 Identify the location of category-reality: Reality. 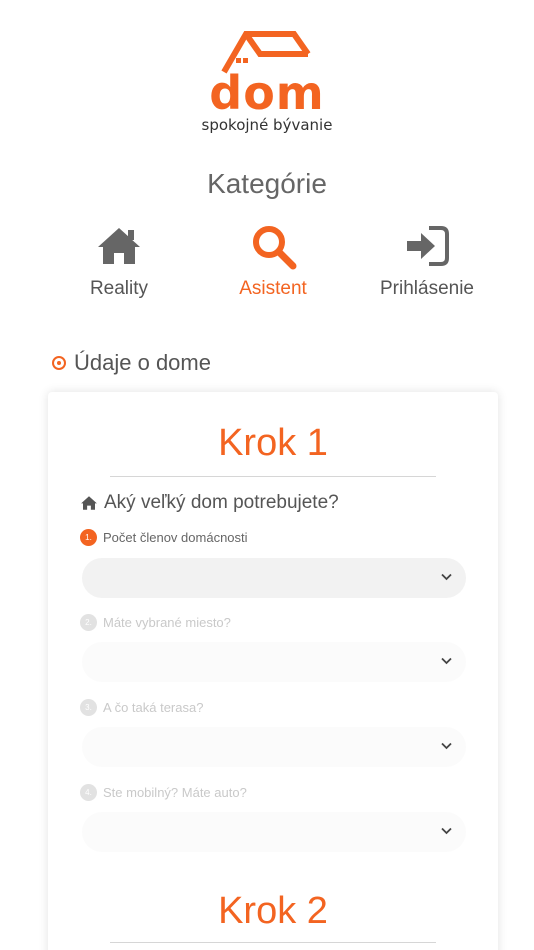
(119, 261).